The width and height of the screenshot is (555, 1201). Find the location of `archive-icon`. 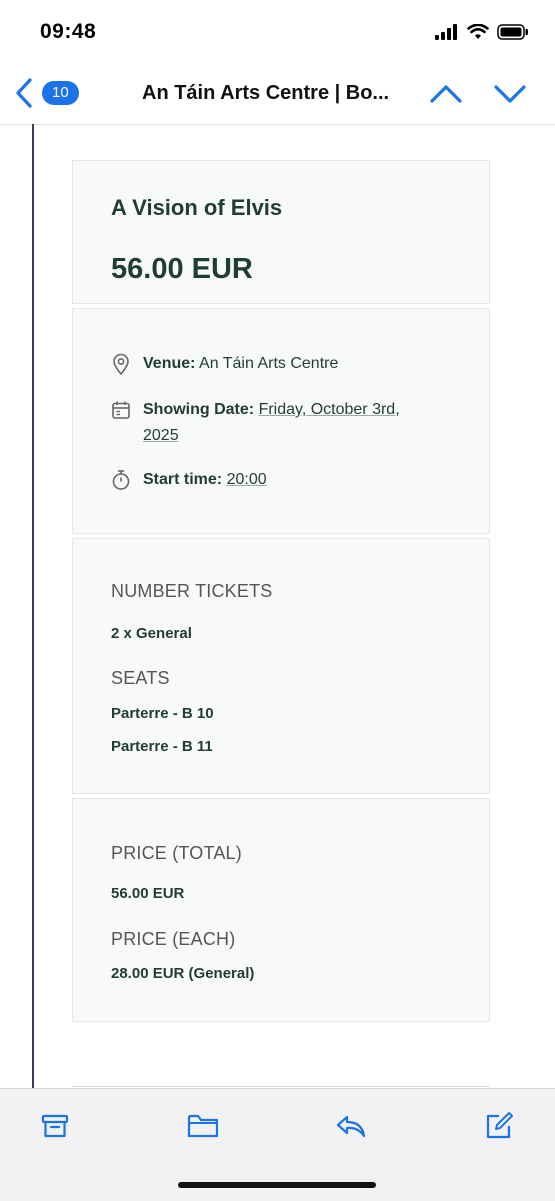

archive-icon is located at coordinates (55, 1126).